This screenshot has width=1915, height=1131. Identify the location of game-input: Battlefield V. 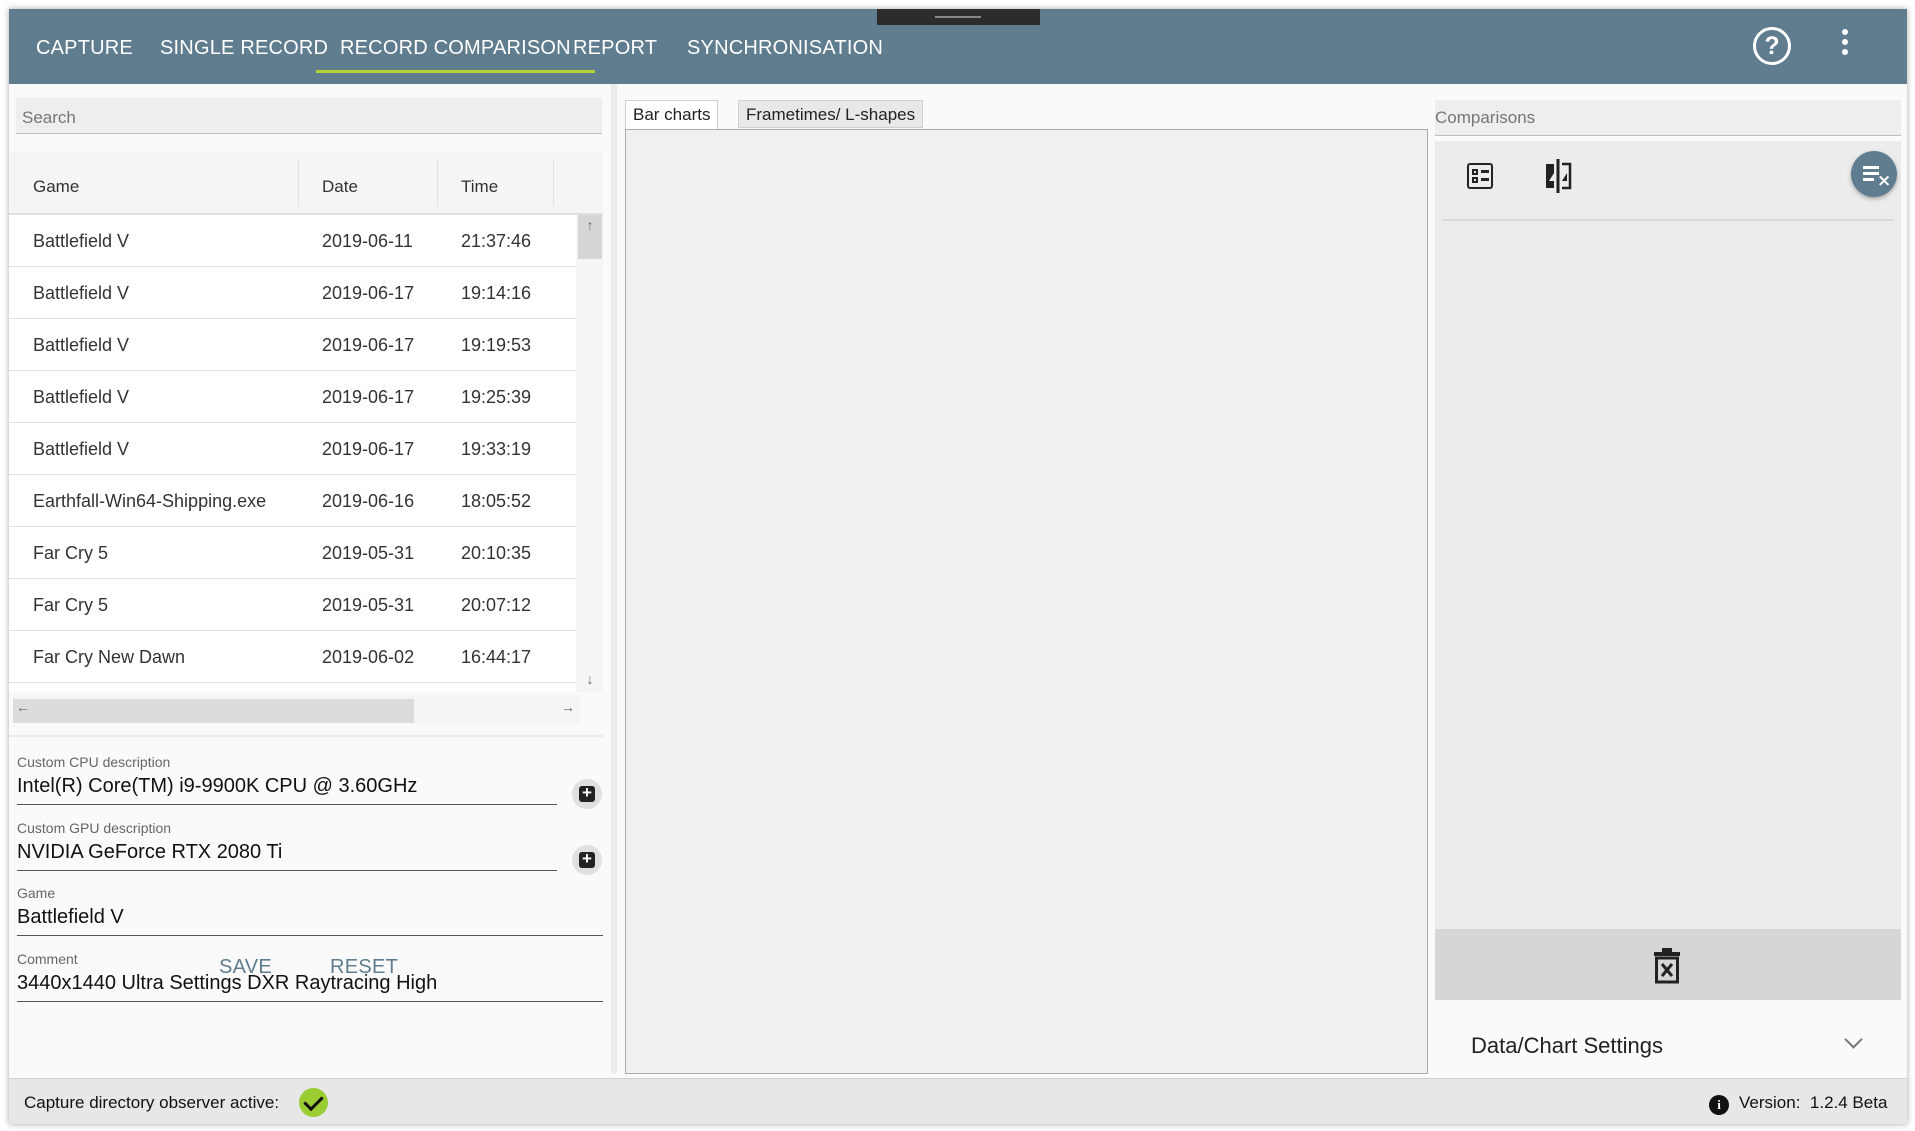
(310, 921).